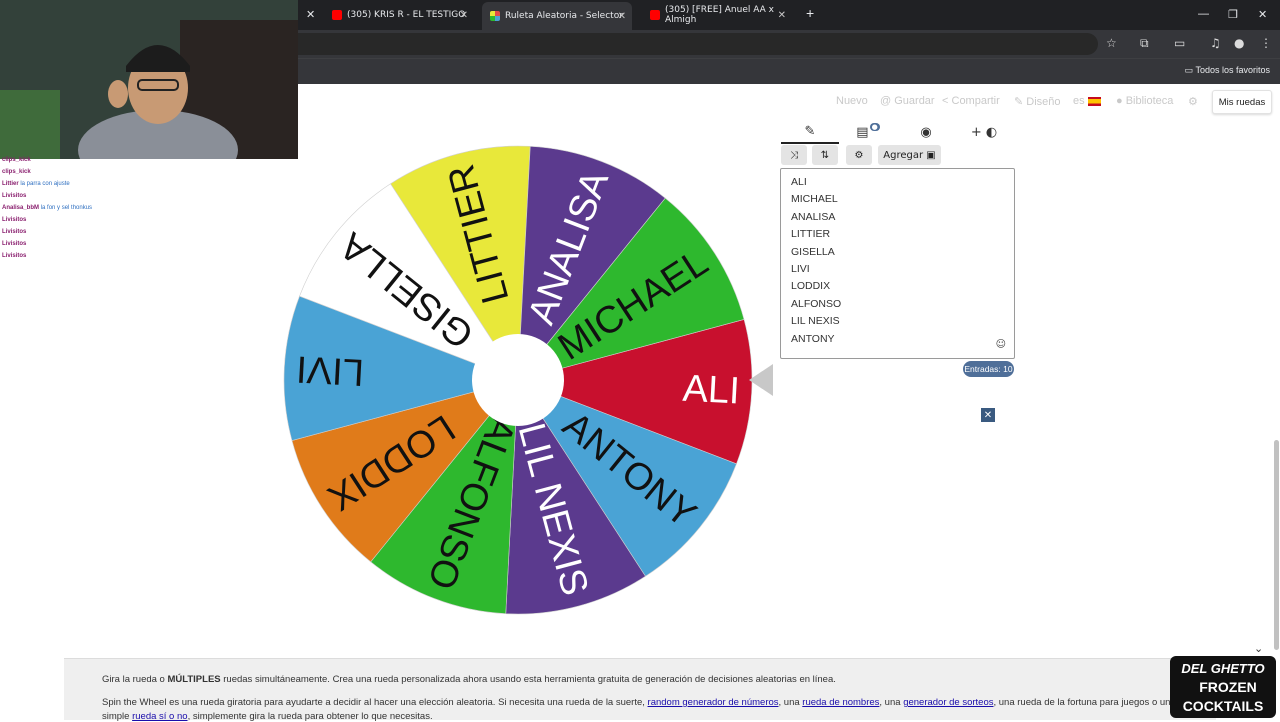  I want to click on tab-hidden: ◉, so click(926, 132).